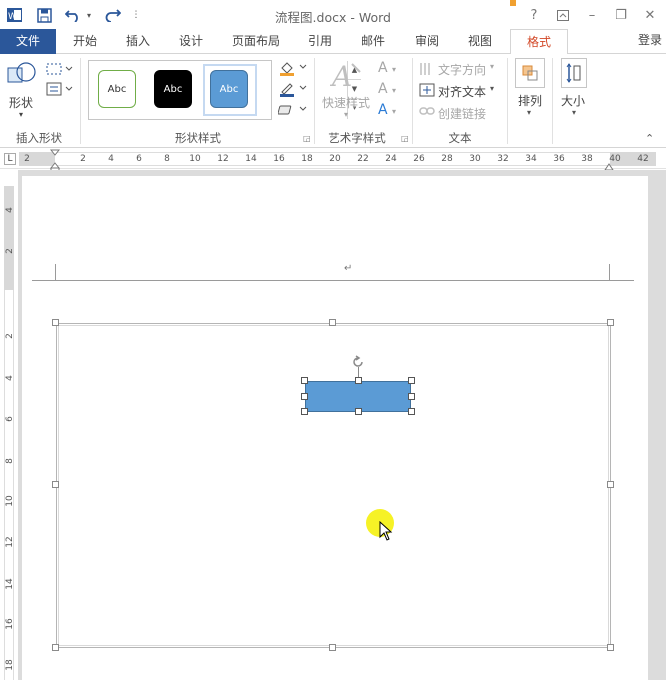  I want to click on size-icon, so click(574, 73).